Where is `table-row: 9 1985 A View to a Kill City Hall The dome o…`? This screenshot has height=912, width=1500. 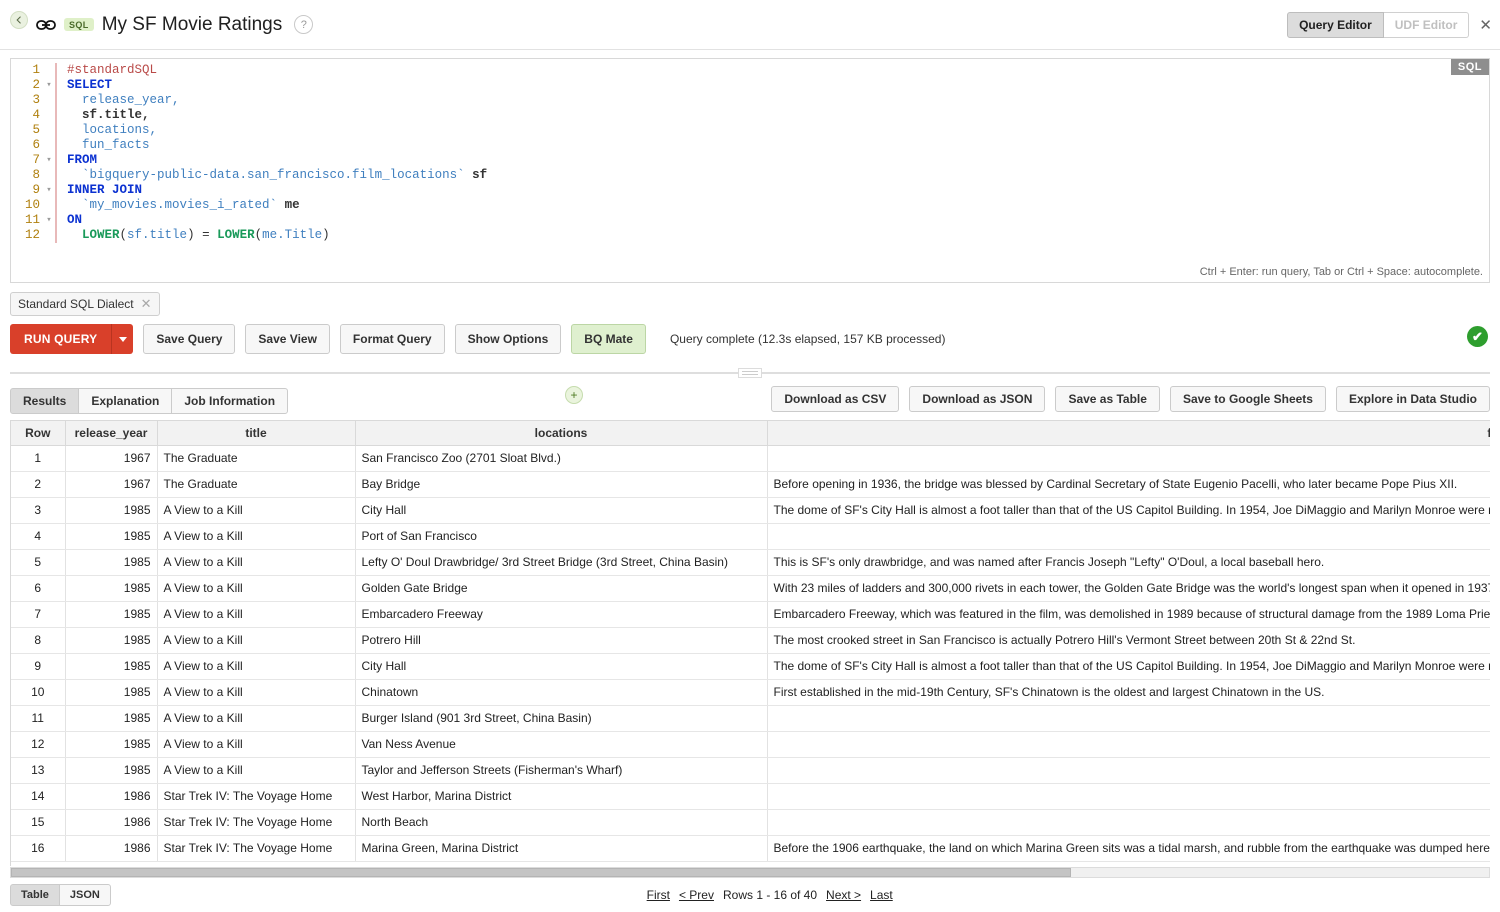
table-row: 9 1985 A View to a Kill City Hall The dome o… is located at coordinates (750, 666).